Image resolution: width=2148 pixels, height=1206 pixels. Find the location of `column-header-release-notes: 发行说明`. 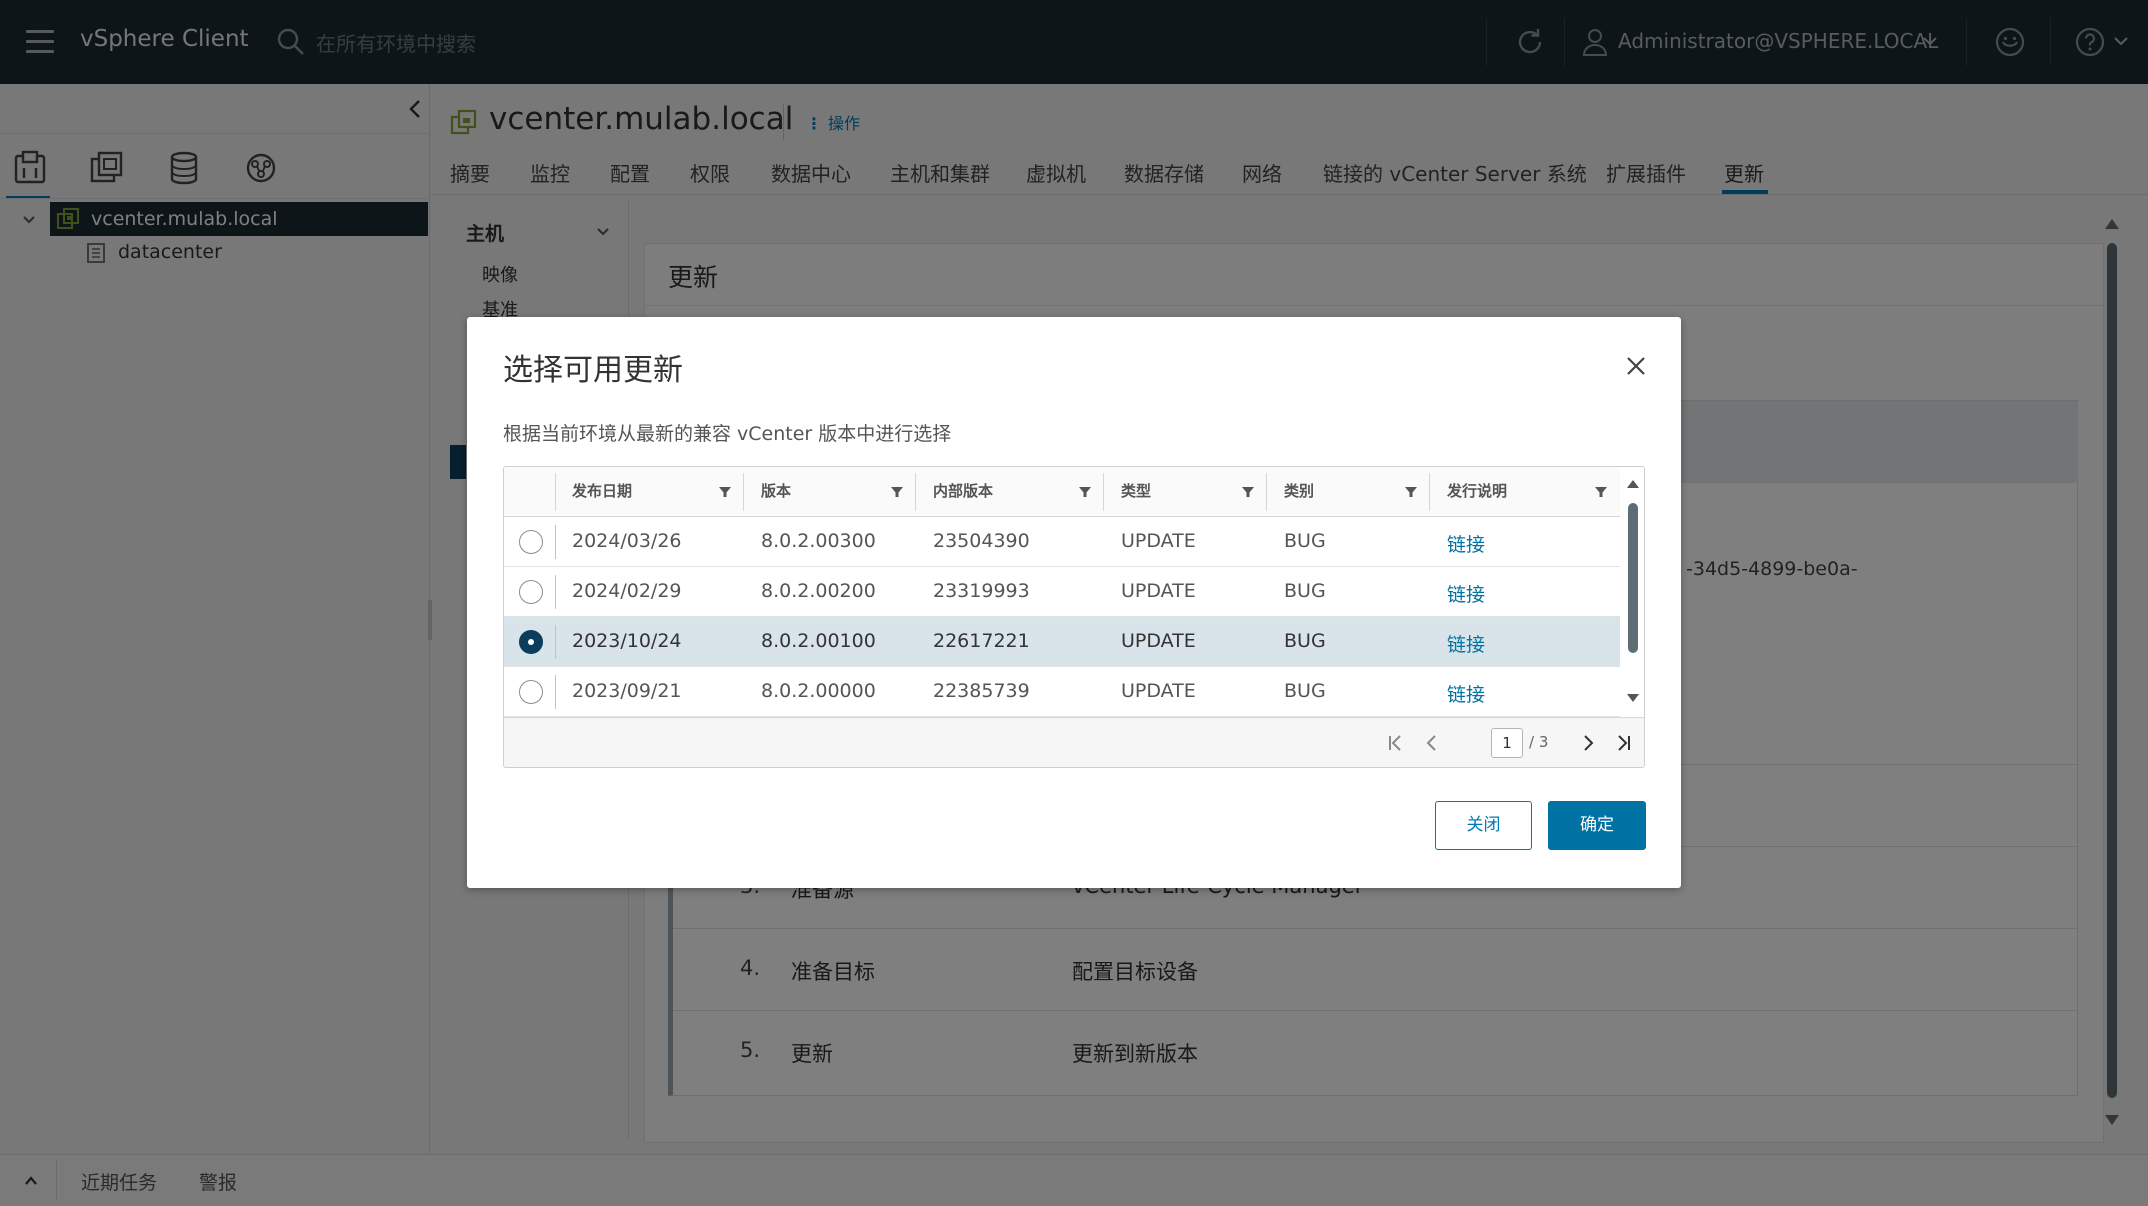

column-header-release-notes: 发行说明 is located at coordinates (1477, 490).